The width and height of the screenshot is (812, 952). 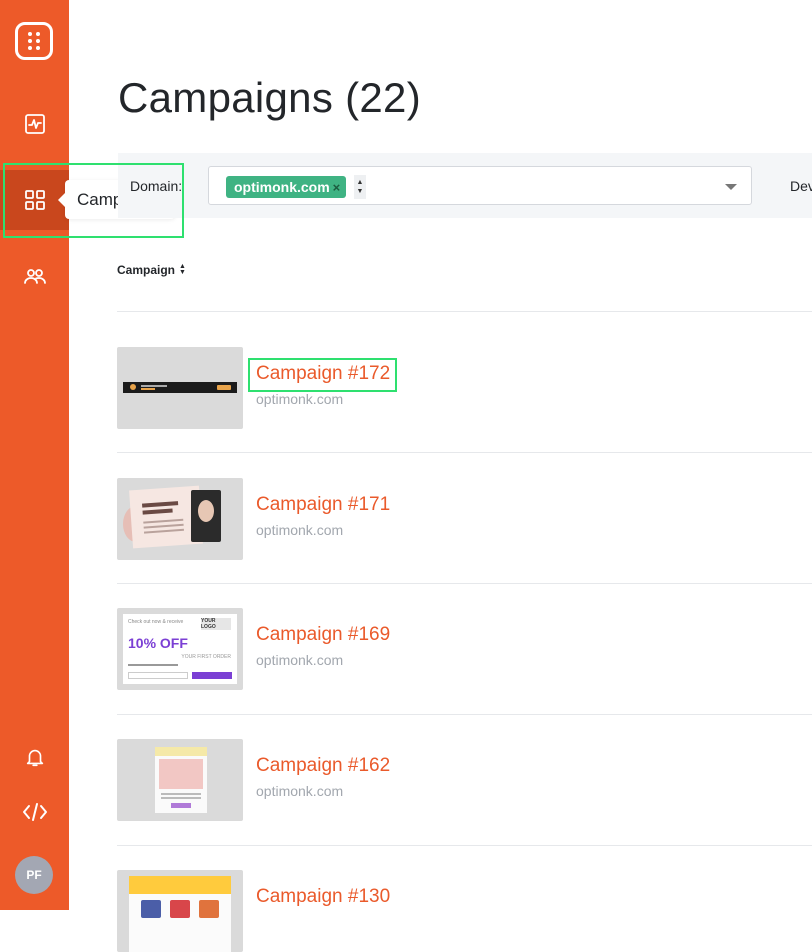 I want to click on table-row: Campaign #130, so click(x=464, y=911).